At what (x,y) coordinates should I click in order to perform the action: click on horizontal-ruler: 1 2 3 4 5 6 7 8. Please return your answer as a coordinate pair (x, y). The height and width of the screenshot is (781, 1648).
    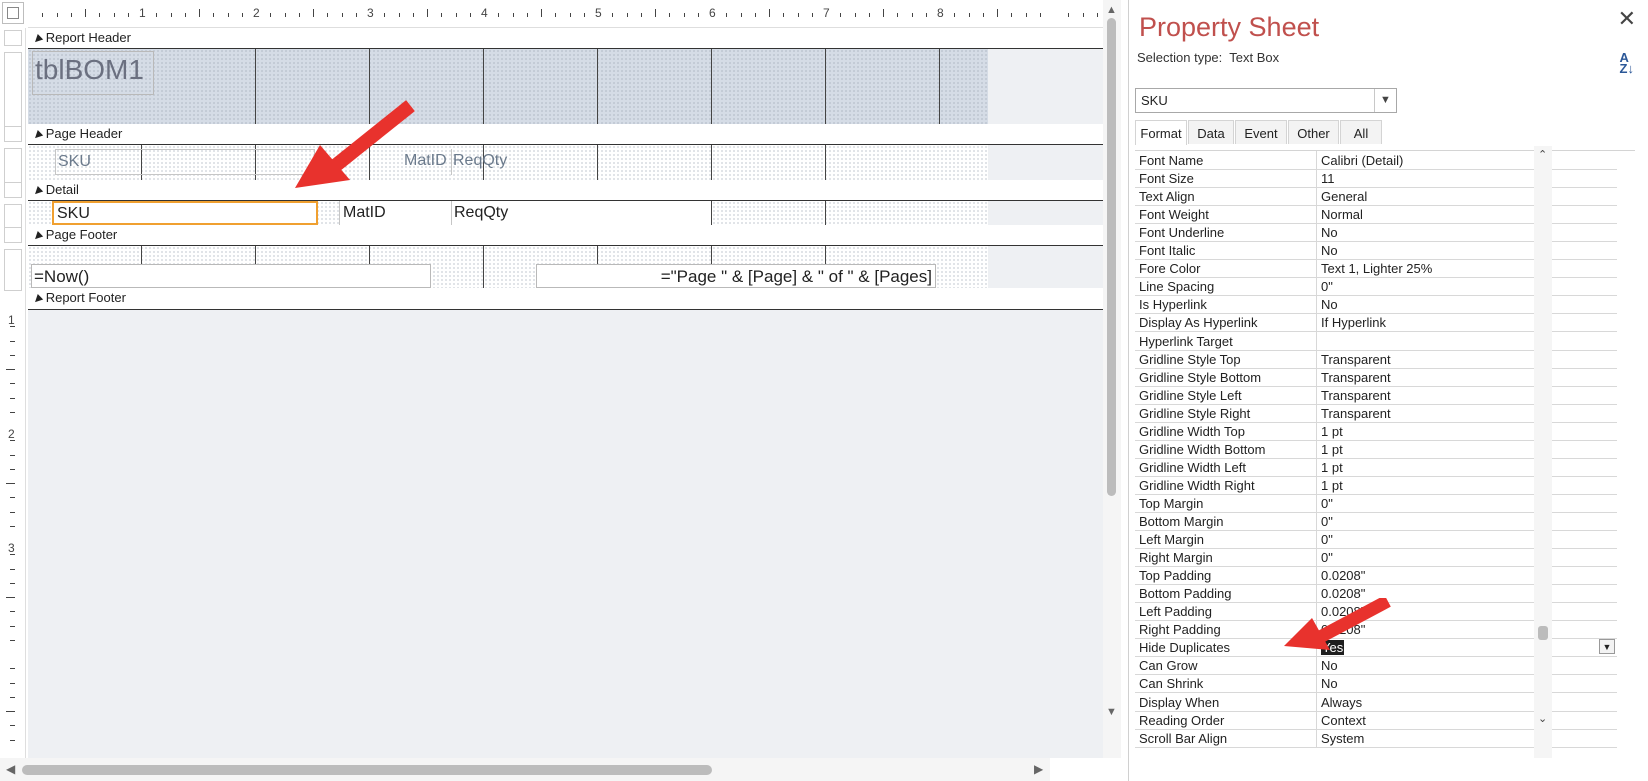
    Looking at the image, I should click on (565, 14).